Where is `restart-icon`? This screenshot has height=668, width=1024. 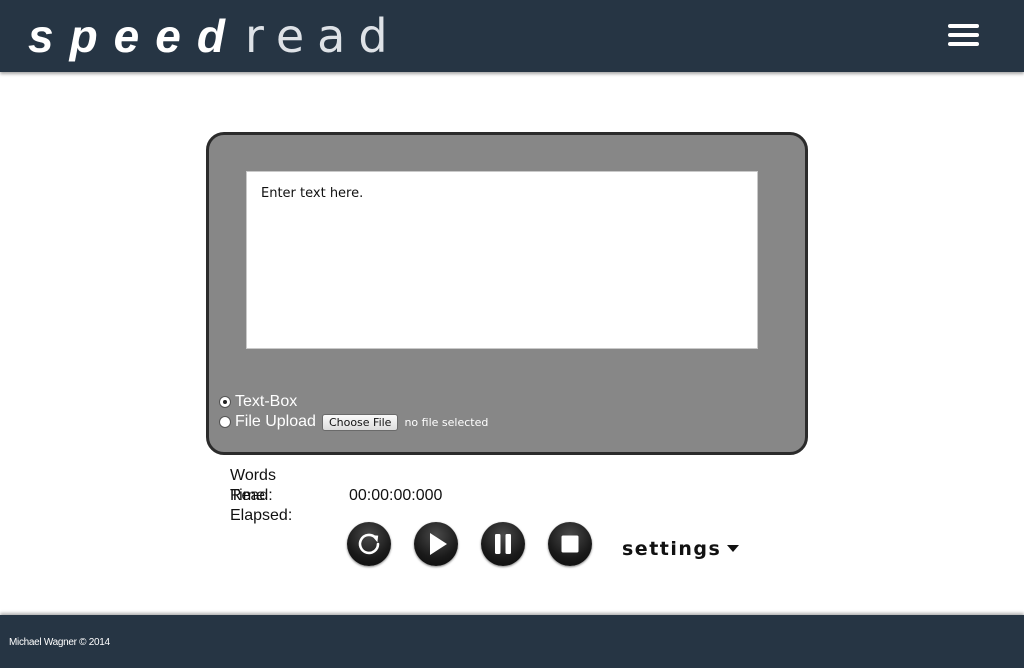 restart-icon is located at coordinates (369, 544).